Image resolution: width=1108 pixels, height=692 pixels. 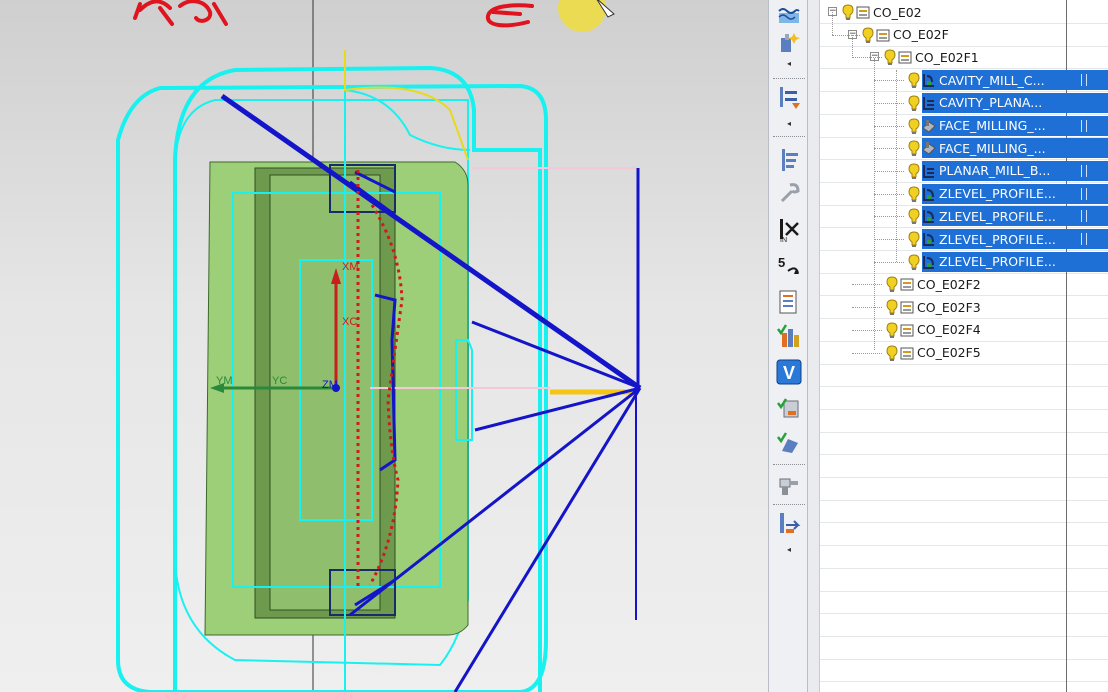 I want to click on wrench-icon, so click(x=789, y=194).